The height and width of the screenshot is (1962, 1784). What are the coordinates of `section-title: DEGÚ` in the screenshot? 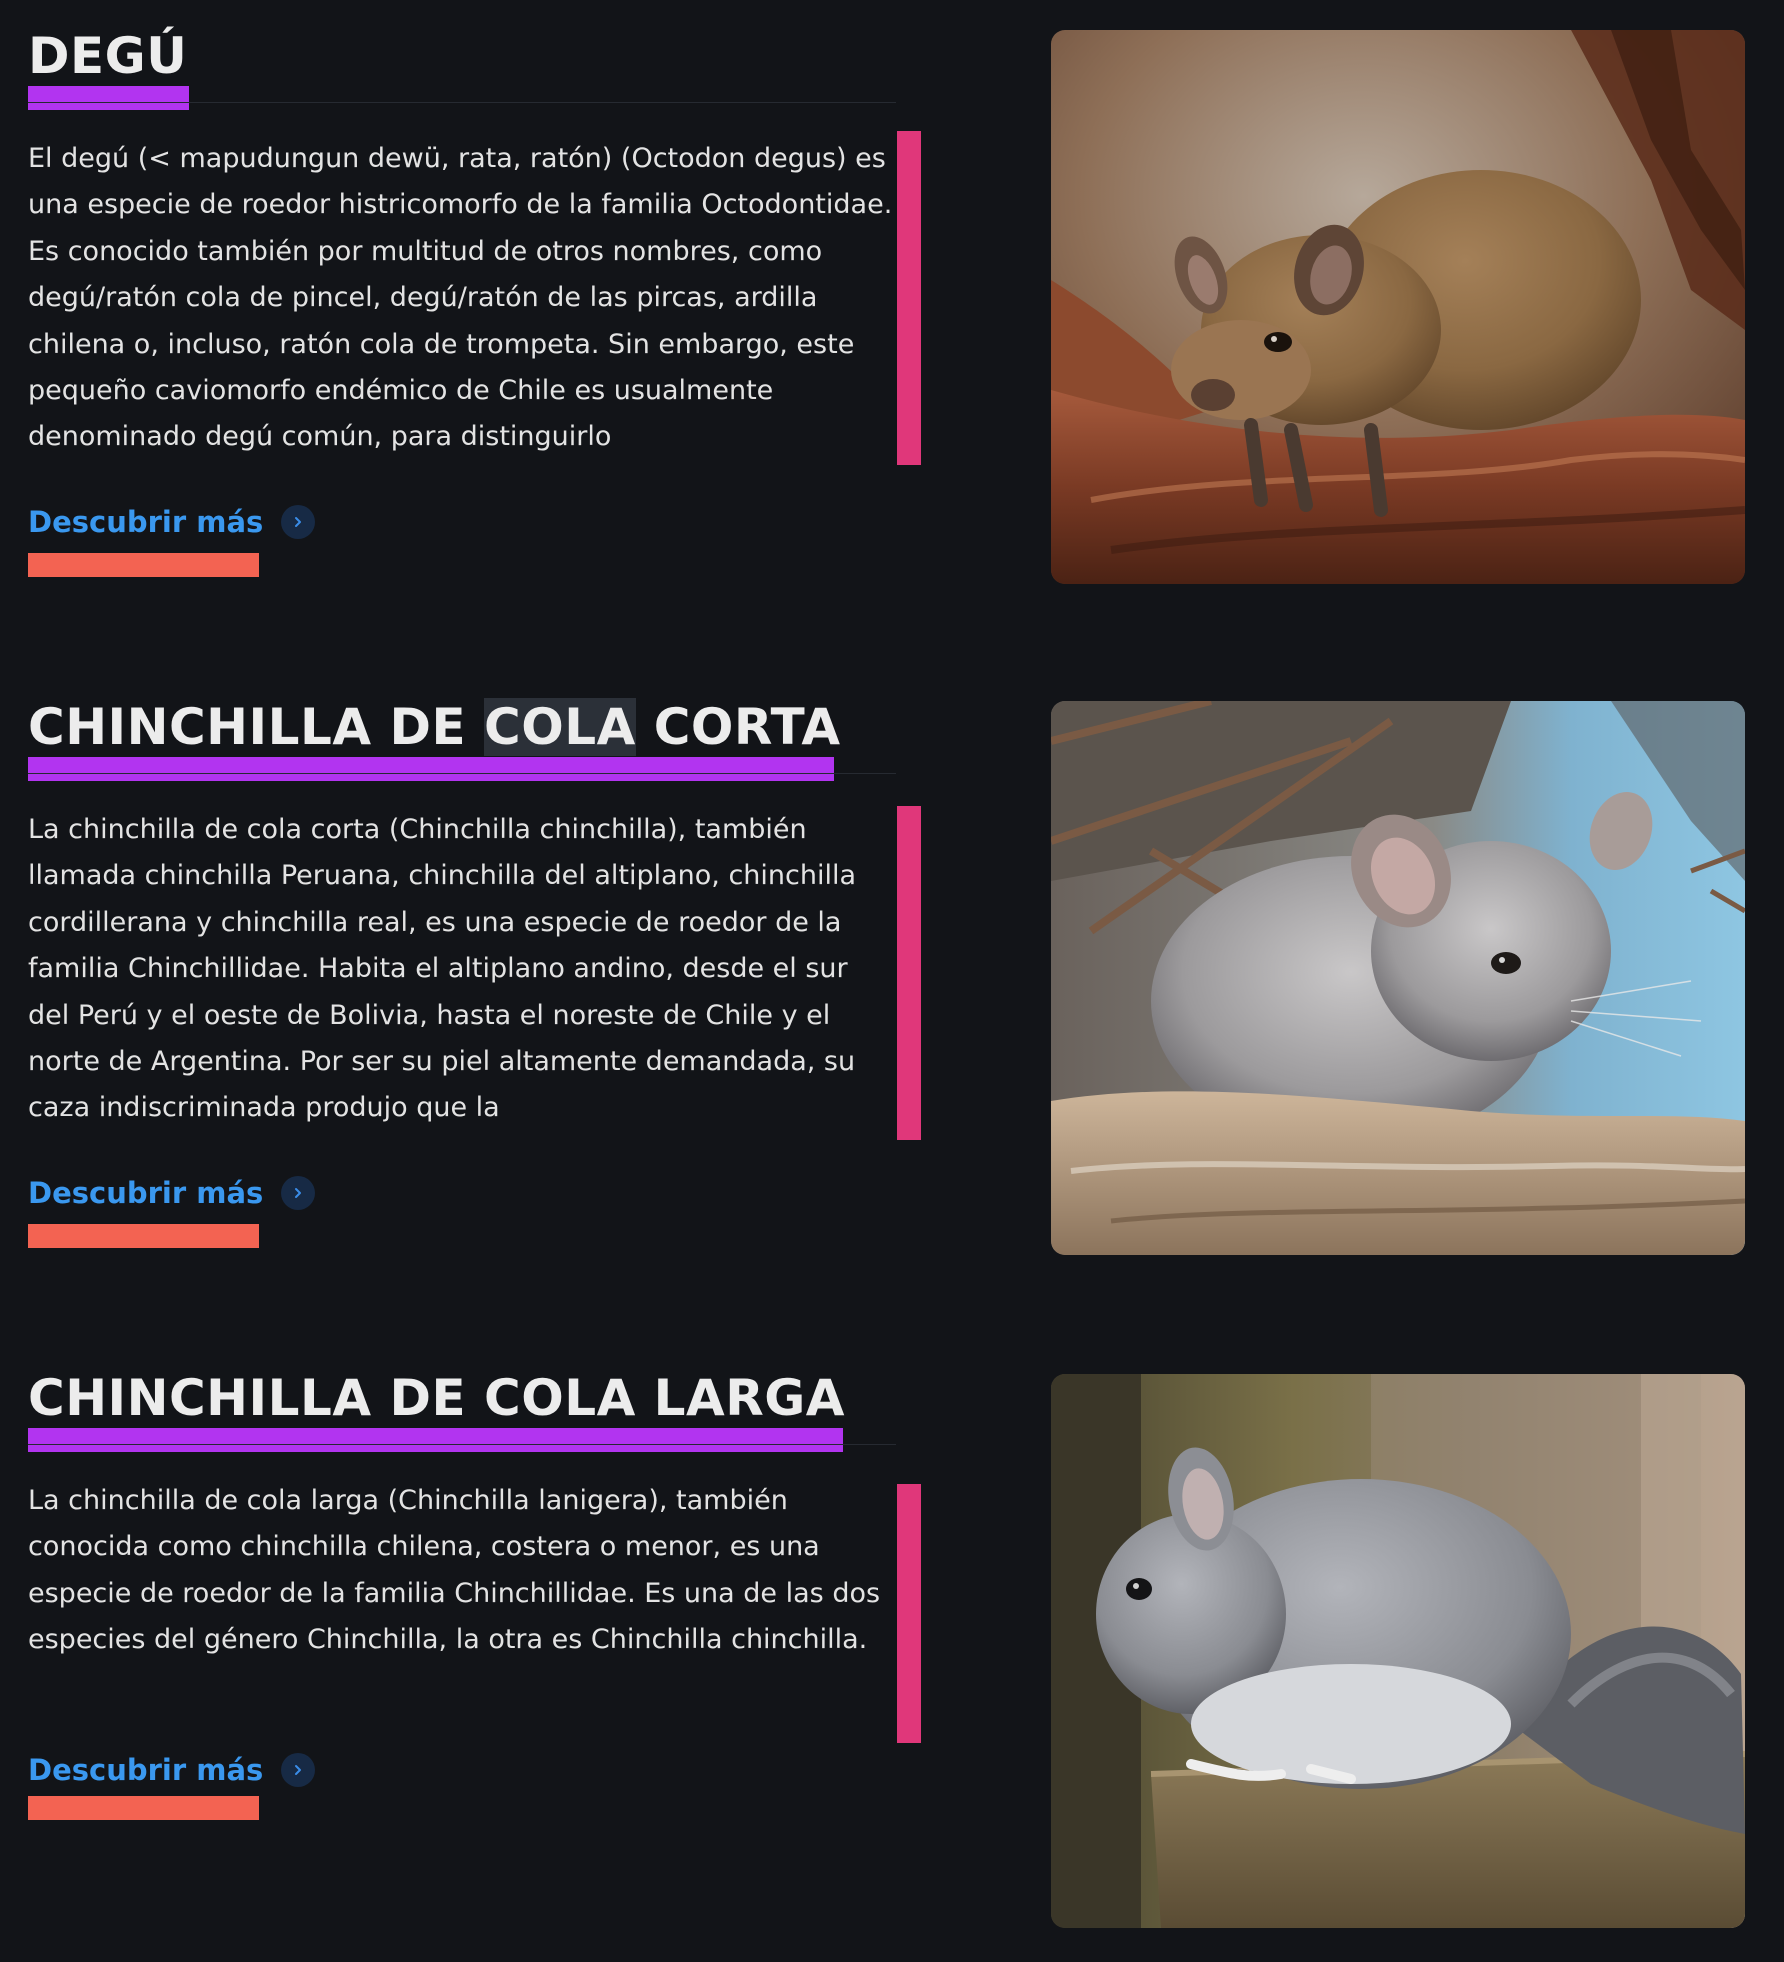 It's located at (108, 56).